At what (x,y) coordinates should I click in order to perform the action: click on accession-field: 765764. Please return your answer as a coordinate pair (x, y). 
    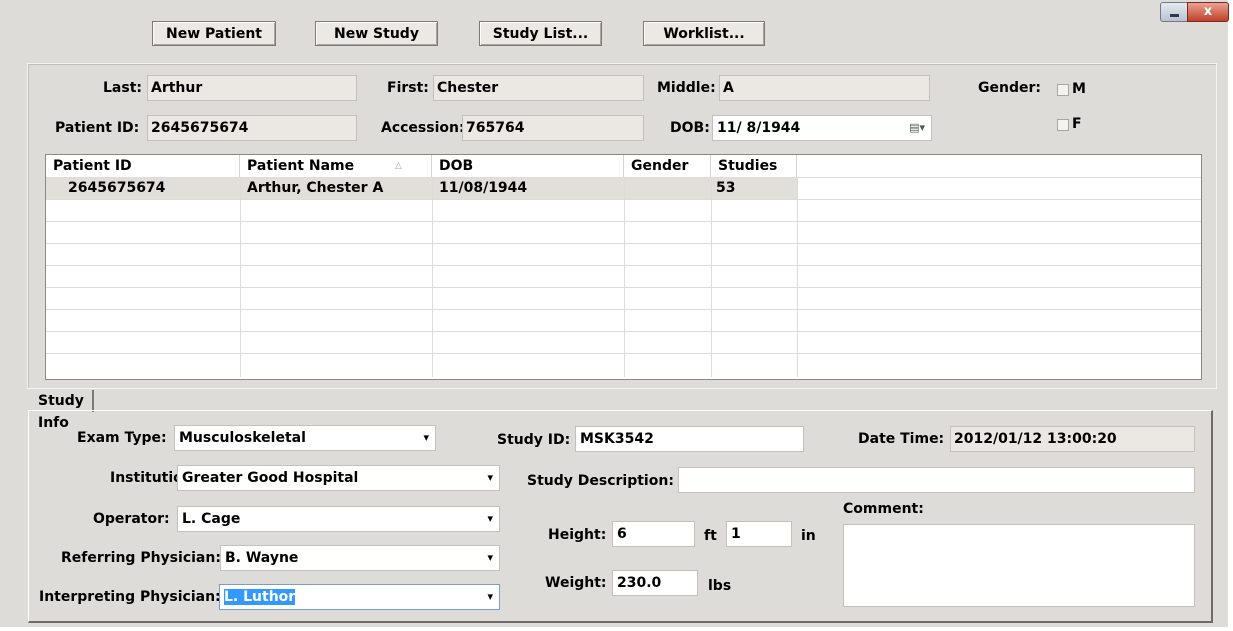
    Looking at the image, I should click on (553, 128).